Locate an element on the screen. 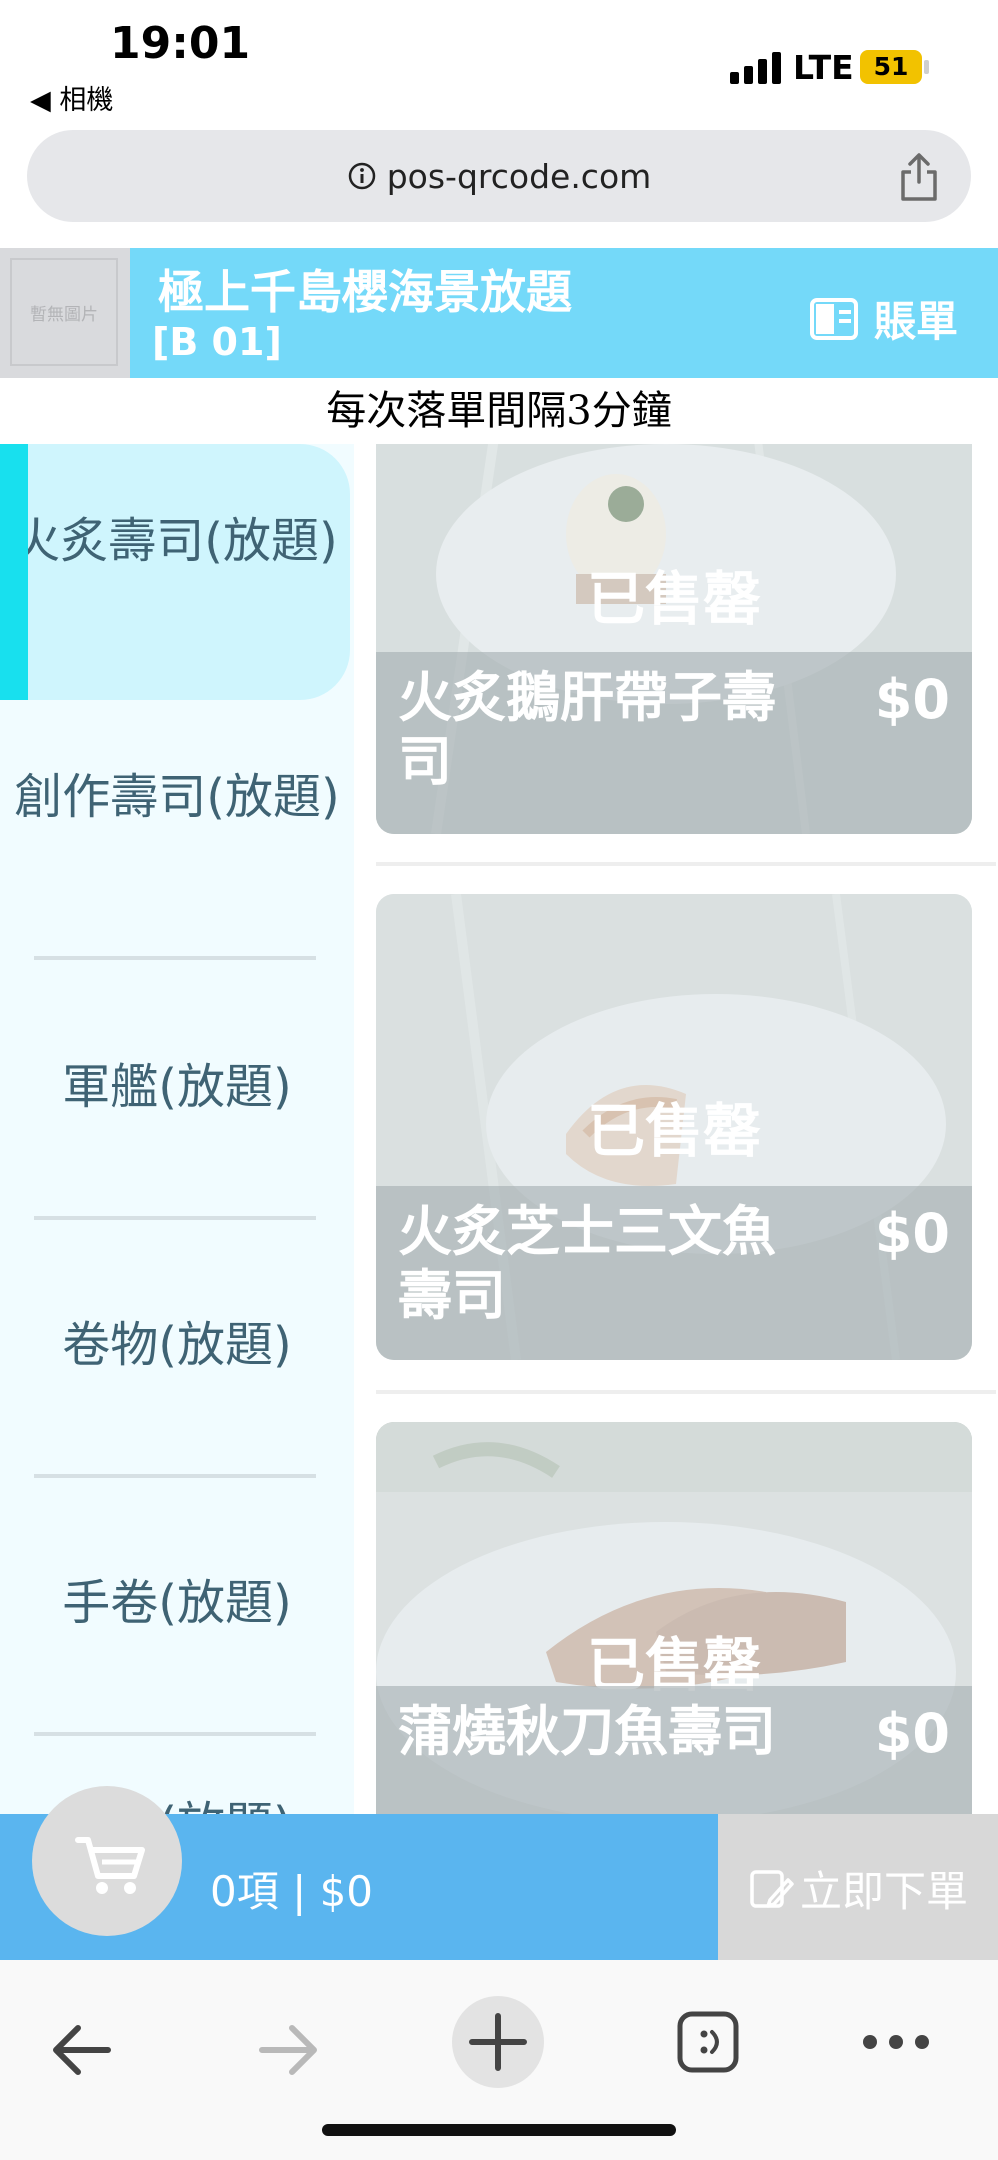 The height and width of the screenshot is (2160, 998). info-icon is located at coordinates (362, 176).